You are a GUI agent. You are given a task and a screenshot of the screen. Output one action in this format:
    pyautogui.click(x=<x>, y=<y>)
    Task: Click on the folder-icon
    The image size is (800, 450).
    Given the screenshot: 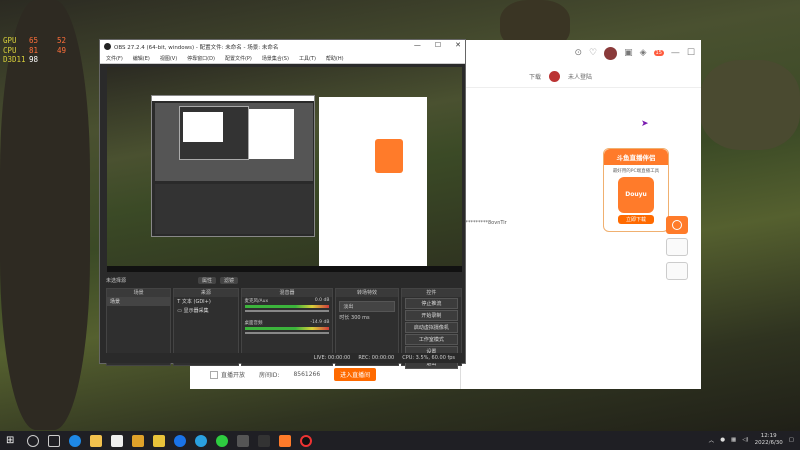 What is the action you would take?
    pyautogui.click(x=96, y=440)
    